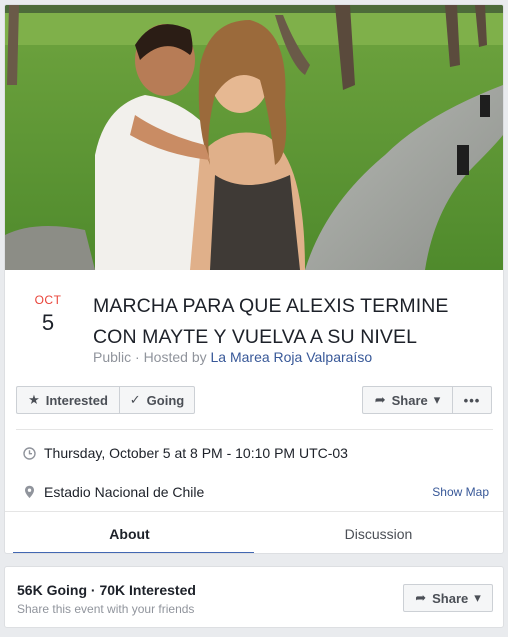 This screenshot has height=637, width=508. Describe the element at coordinates (34, 399) in the screenshot. I see `star-icon: ★` at that location.